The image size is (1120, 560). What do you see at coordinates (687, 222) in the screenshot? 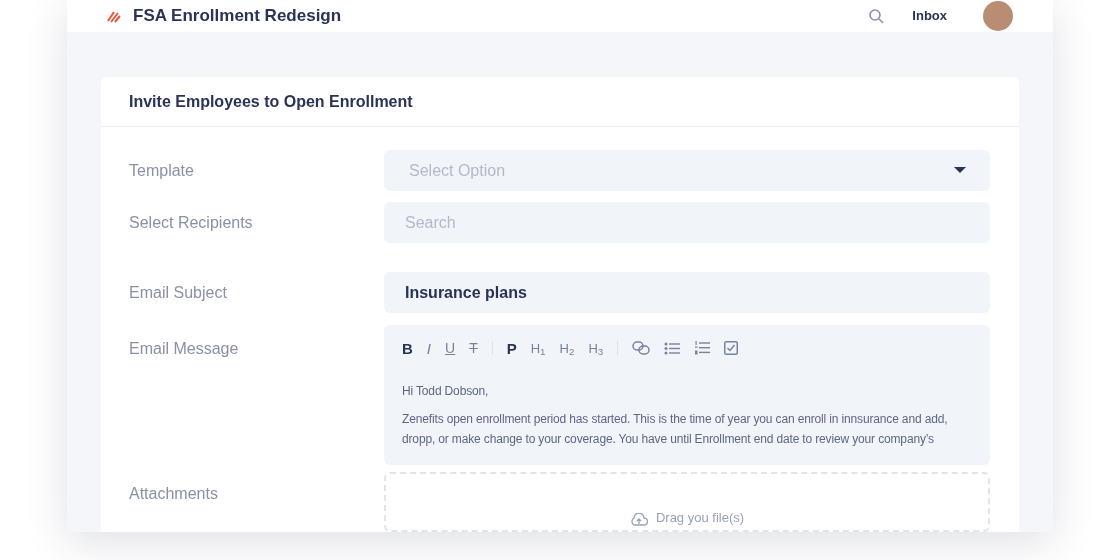
I see `search-field: Search` at bounding box center [687, 222].